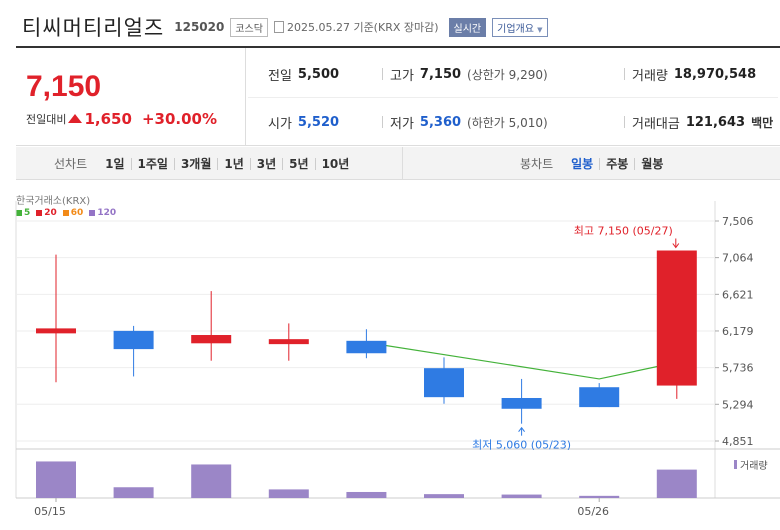 This screenshot has height=530, width=780. What do you see at coordinates (540, 29) in the screenshot?
I see `chevron-down-icon: ▼` at bounding box center [540, 29].